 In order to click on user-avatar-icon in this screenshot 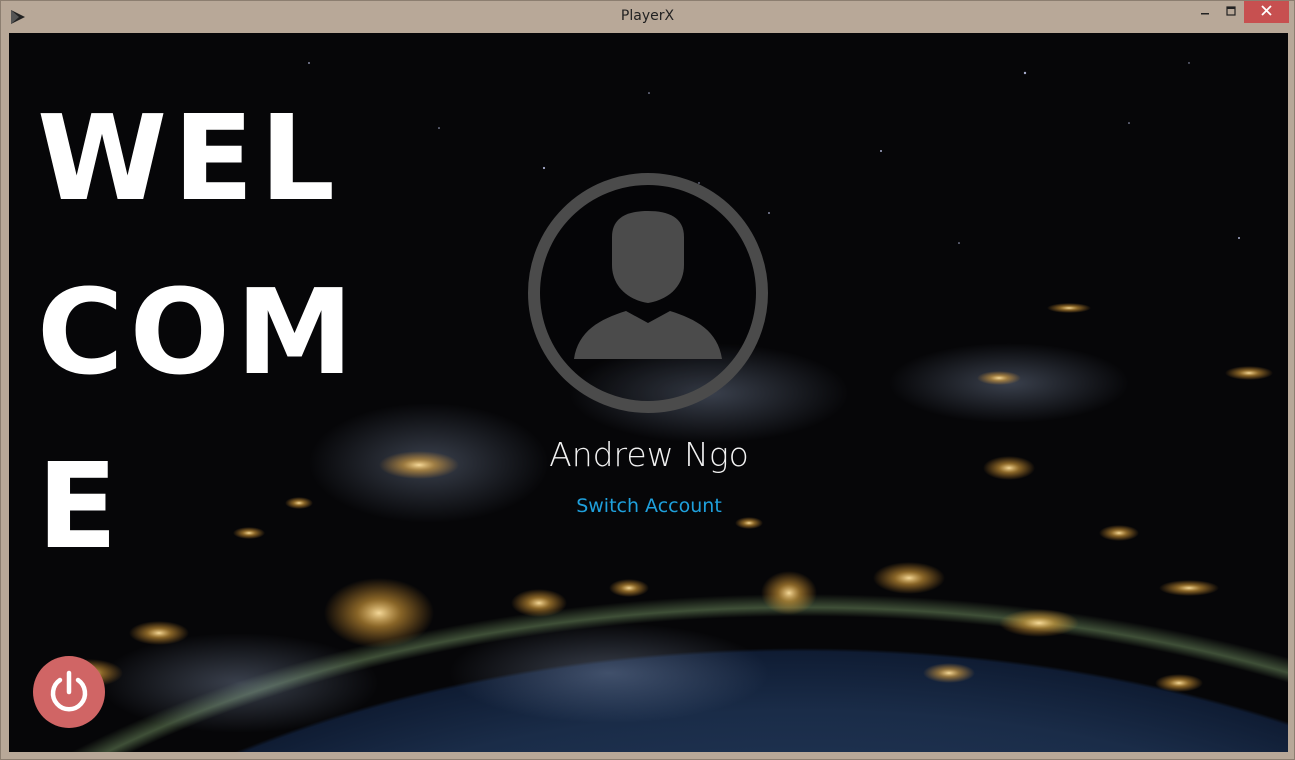, I will do `click(648, 293)`.